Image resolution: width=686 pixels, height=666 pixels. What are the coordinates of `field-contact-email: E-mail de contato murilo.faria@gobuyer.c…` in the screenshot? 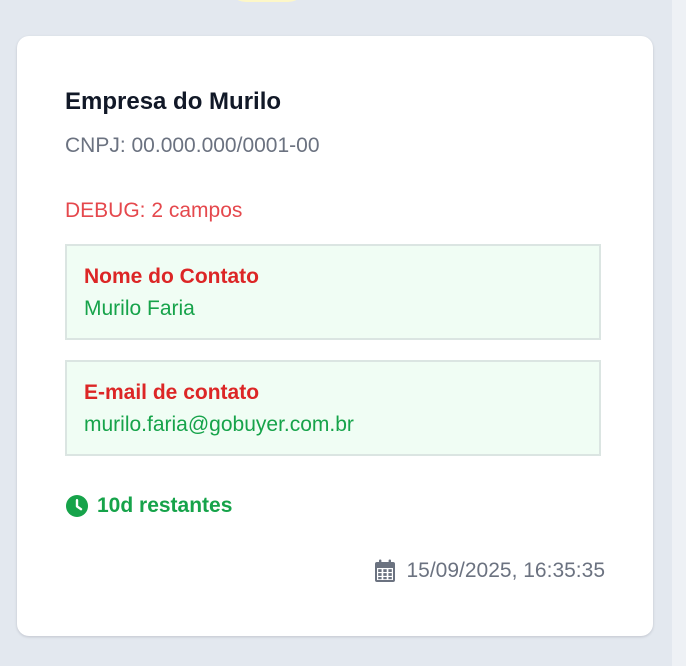 It's located at (333, 408).